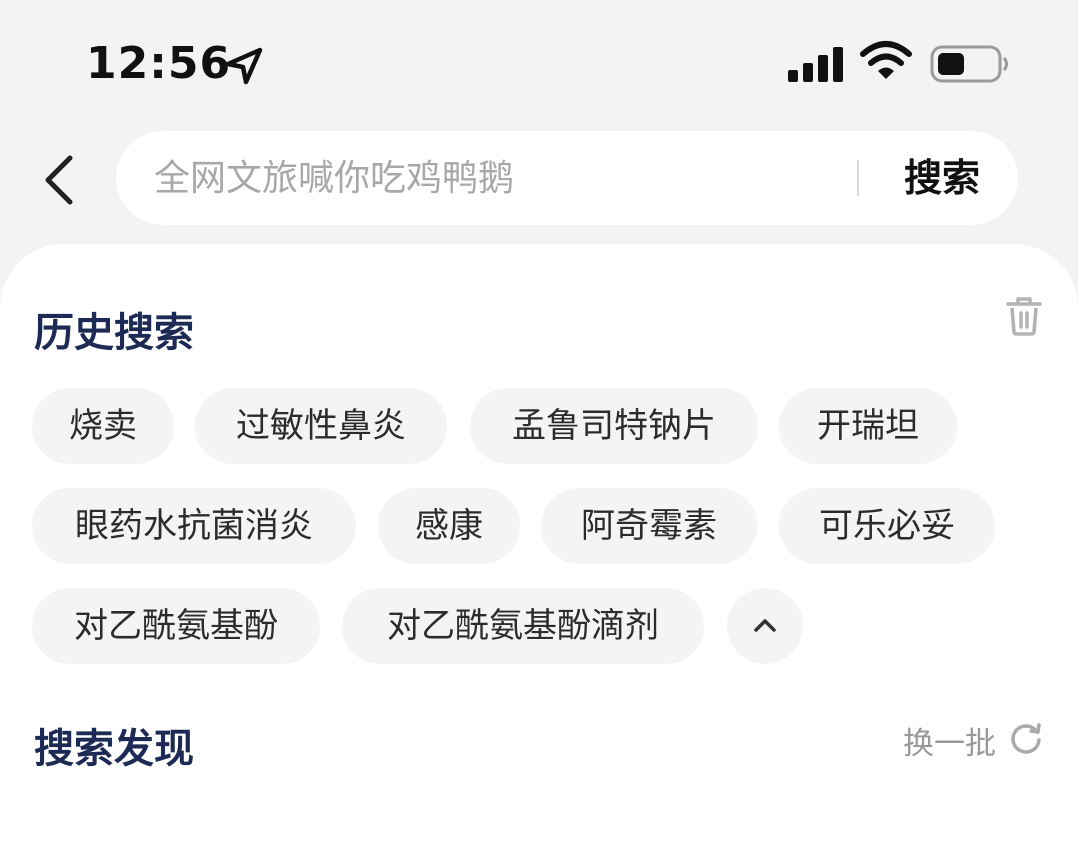 Image resolution: width=1078 pixels, height=844 pixels. Describe the element at coordinates (494, 178) in the screenshot. I see `search-input` at that location.